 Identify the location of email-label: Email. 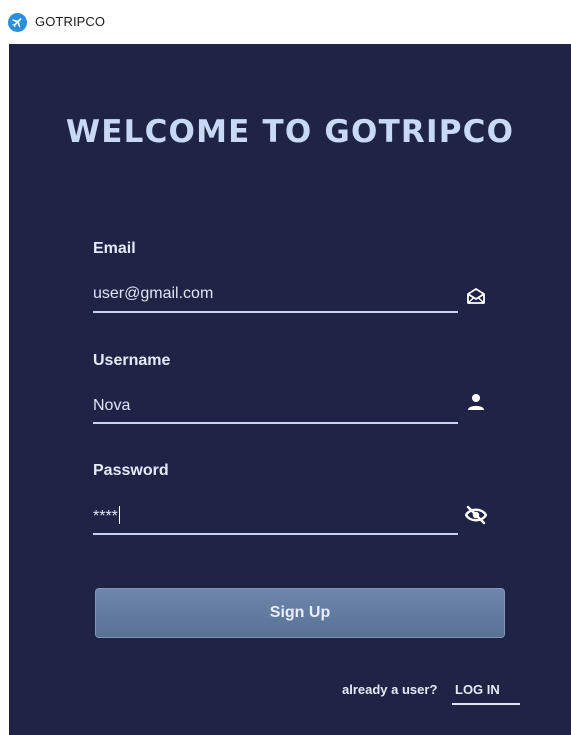
(114, 248).